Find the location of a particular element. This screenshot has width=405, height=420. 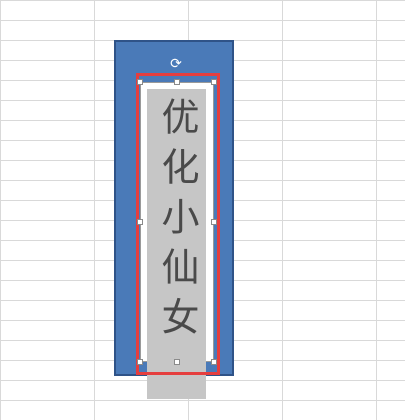

resize-handle-top is located at coordinates (177, 82).